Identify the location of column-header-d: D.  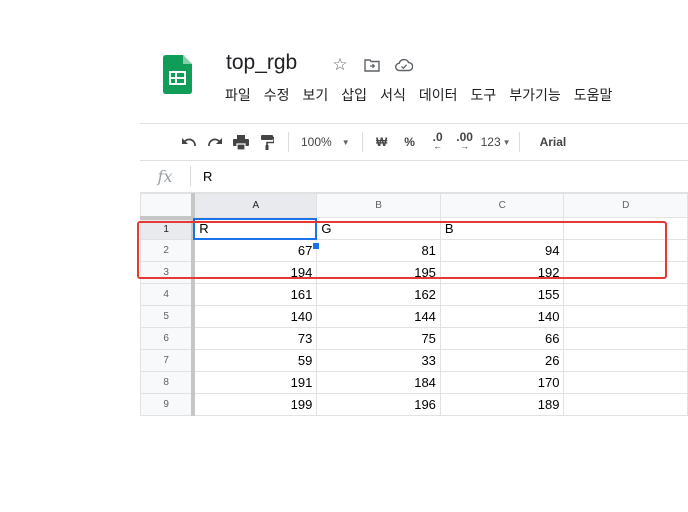
(625, 205).